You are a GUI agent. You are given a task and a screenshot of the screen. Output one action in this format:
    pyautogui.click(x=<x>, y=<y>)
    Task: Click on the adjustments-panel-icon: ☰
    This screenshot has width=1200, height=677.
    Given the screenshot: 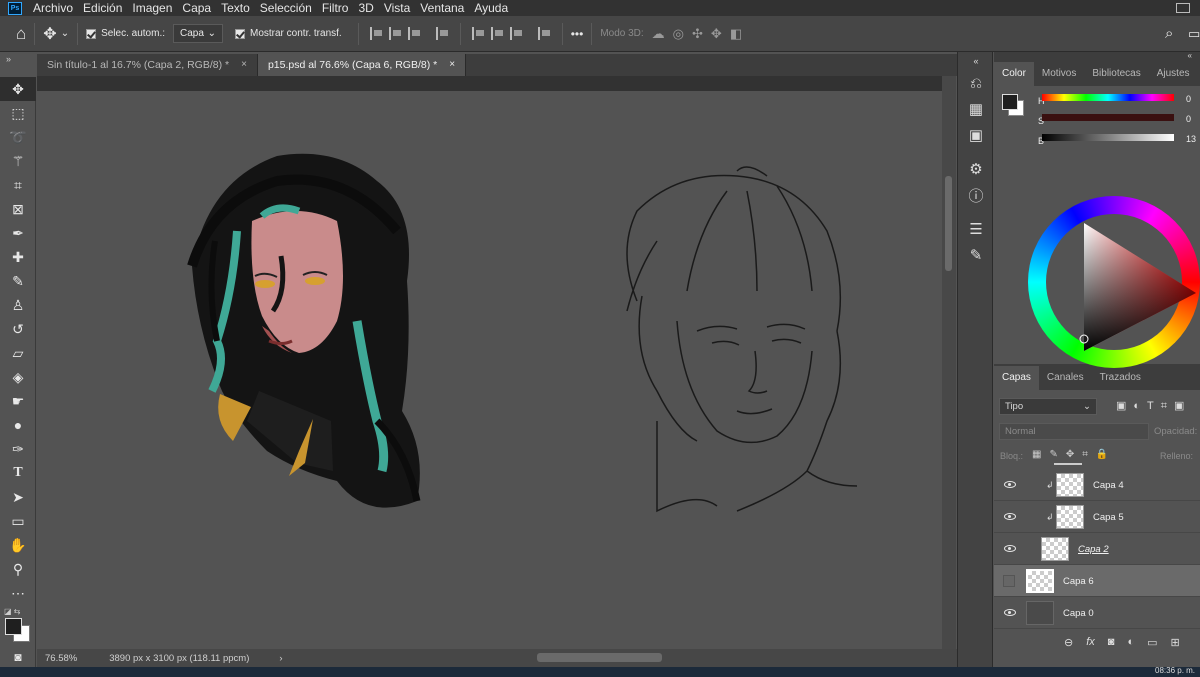 What is the action you would take?
    pyautogui.click(x=976, y=229)
    